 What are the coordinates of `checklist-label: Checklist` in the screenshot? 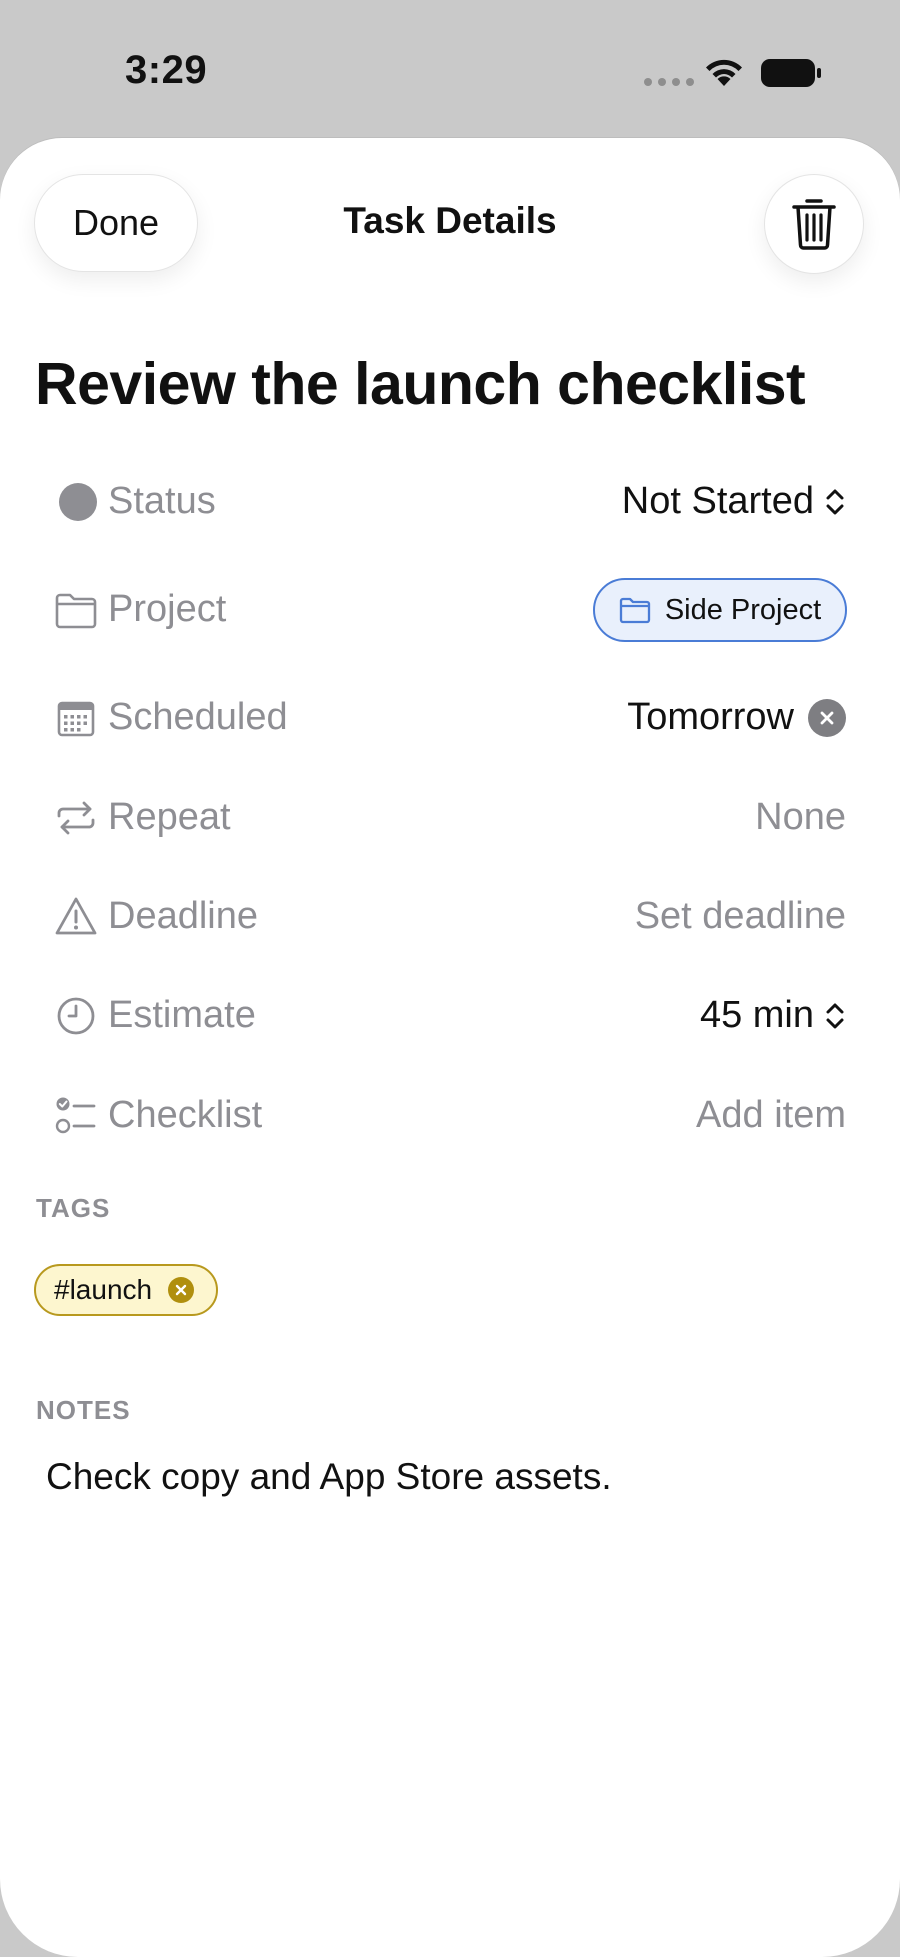 It's located at (185, 1115).